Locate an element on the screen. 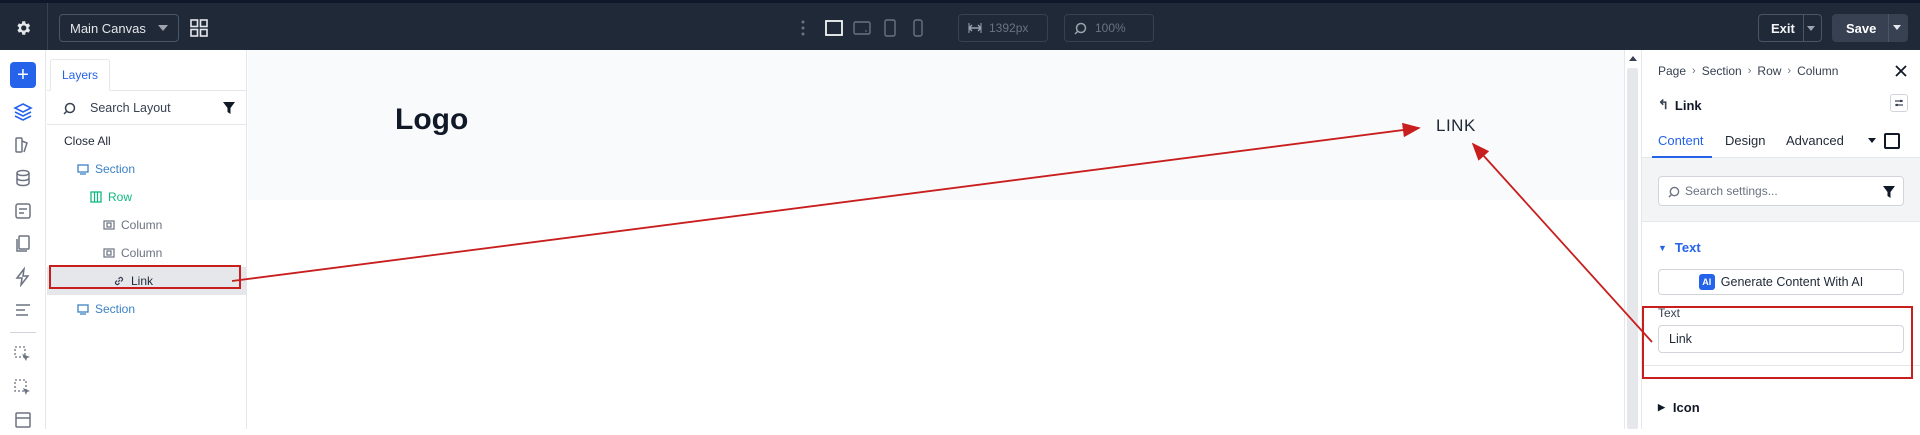 This screenshot has height=435, width=1920. generate-ai-button: AI Generate Content With AI is located at coordinates (1781, 282).